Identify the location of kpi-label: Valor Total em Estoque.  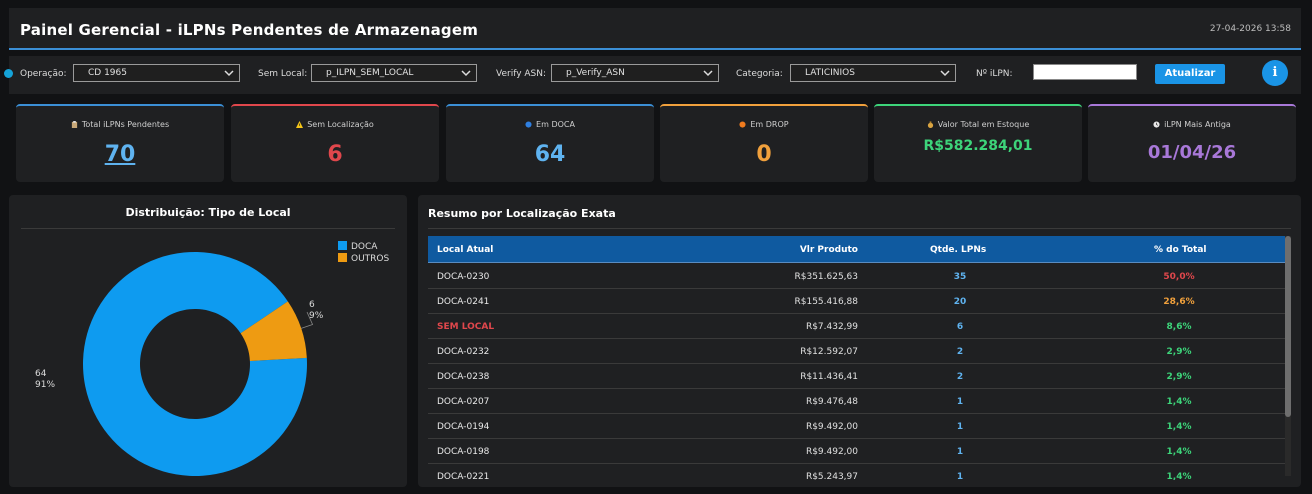
(983, 124).